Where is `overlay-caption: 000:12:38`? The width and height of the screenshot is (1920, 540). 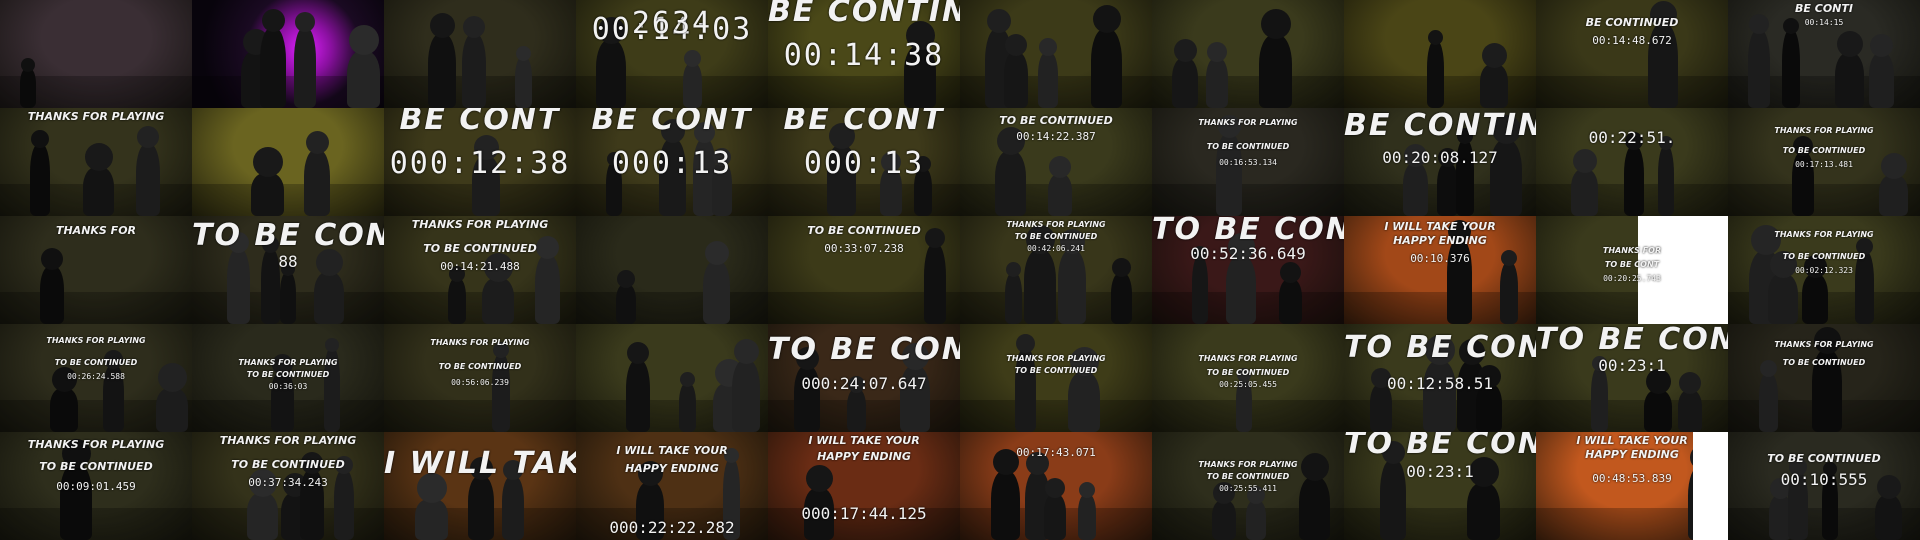 overlay-caption: 000:12:38 is located at coordinates (480, 163).